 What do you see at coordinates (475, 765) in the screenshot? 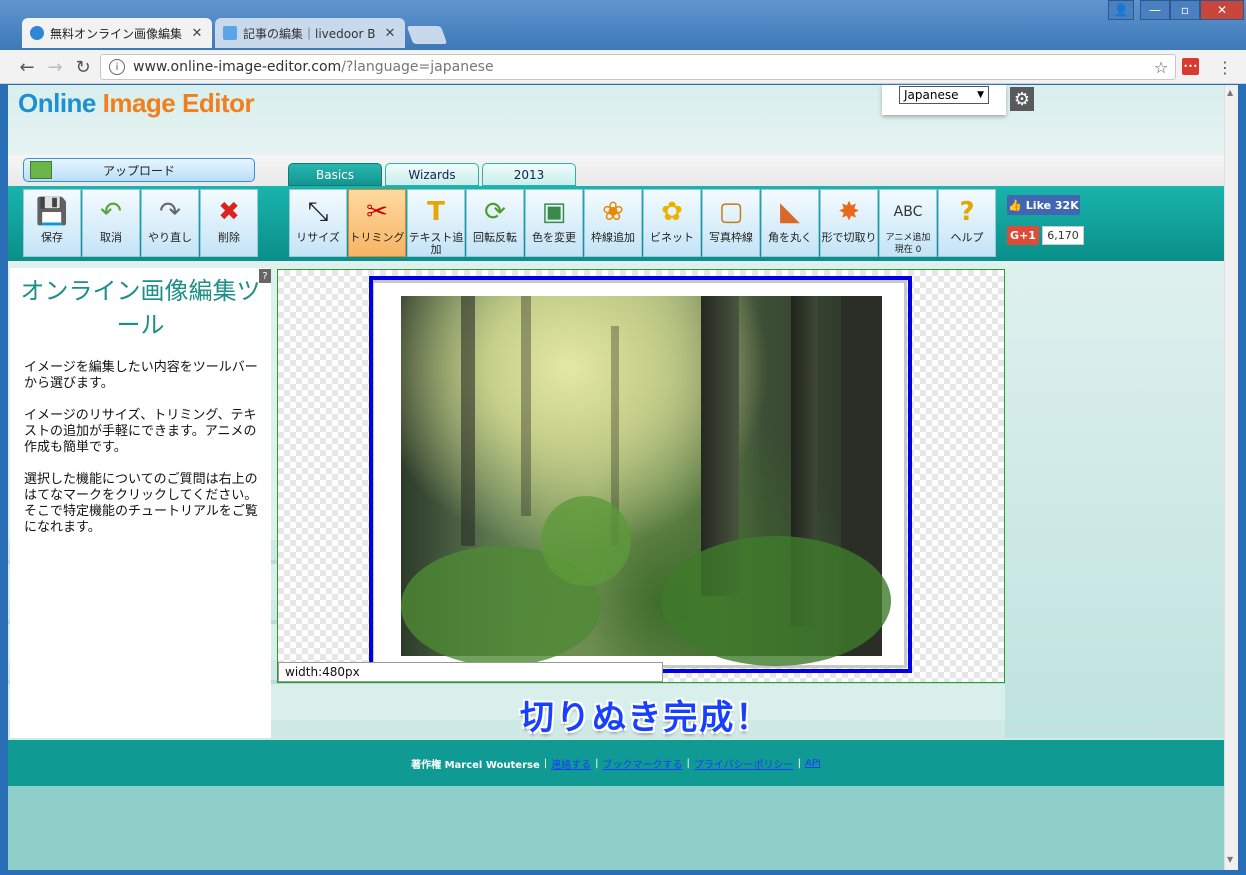
I see `copyright: 著作権 Marcel Wouterse` at bounding box center [475, 765].